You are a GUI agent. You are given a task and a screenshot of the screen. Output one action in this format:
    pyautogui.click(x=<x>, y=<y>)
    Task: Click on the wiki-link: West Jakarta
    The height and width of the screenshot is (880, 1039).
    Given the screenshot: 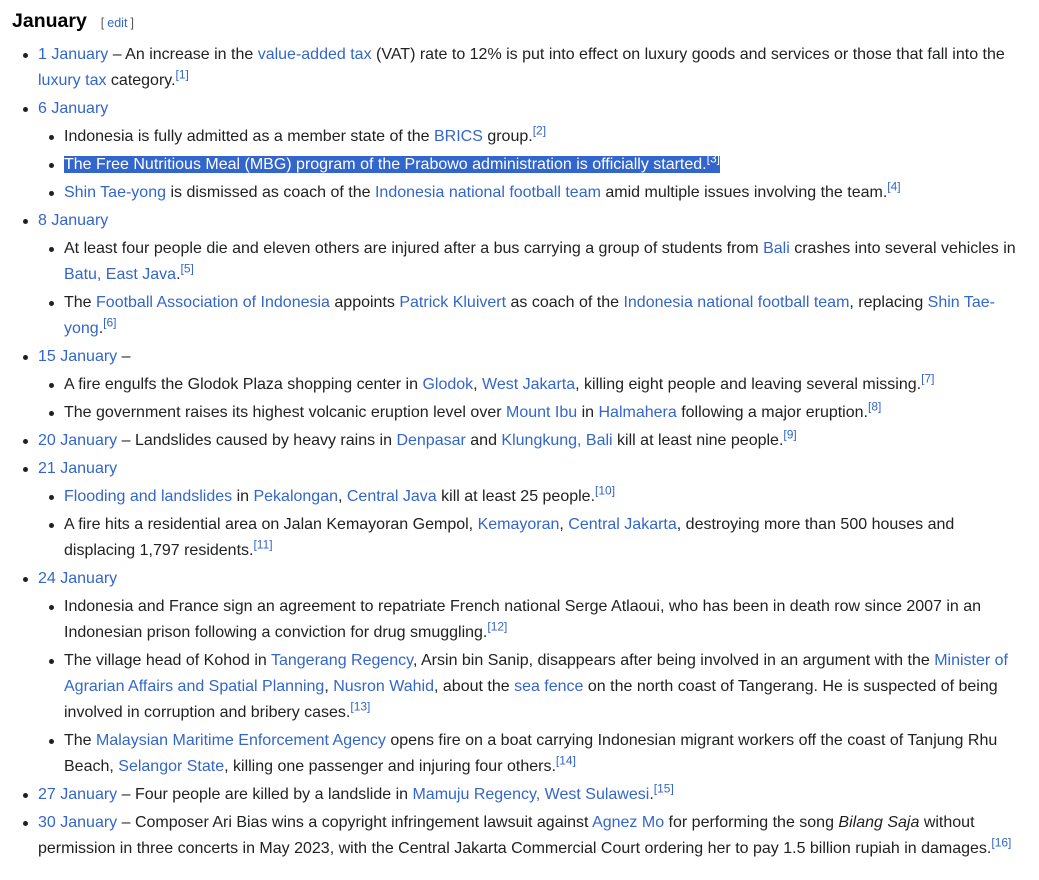 What is the action you would take?
    pyautogui.click(x=528, y=384)
    